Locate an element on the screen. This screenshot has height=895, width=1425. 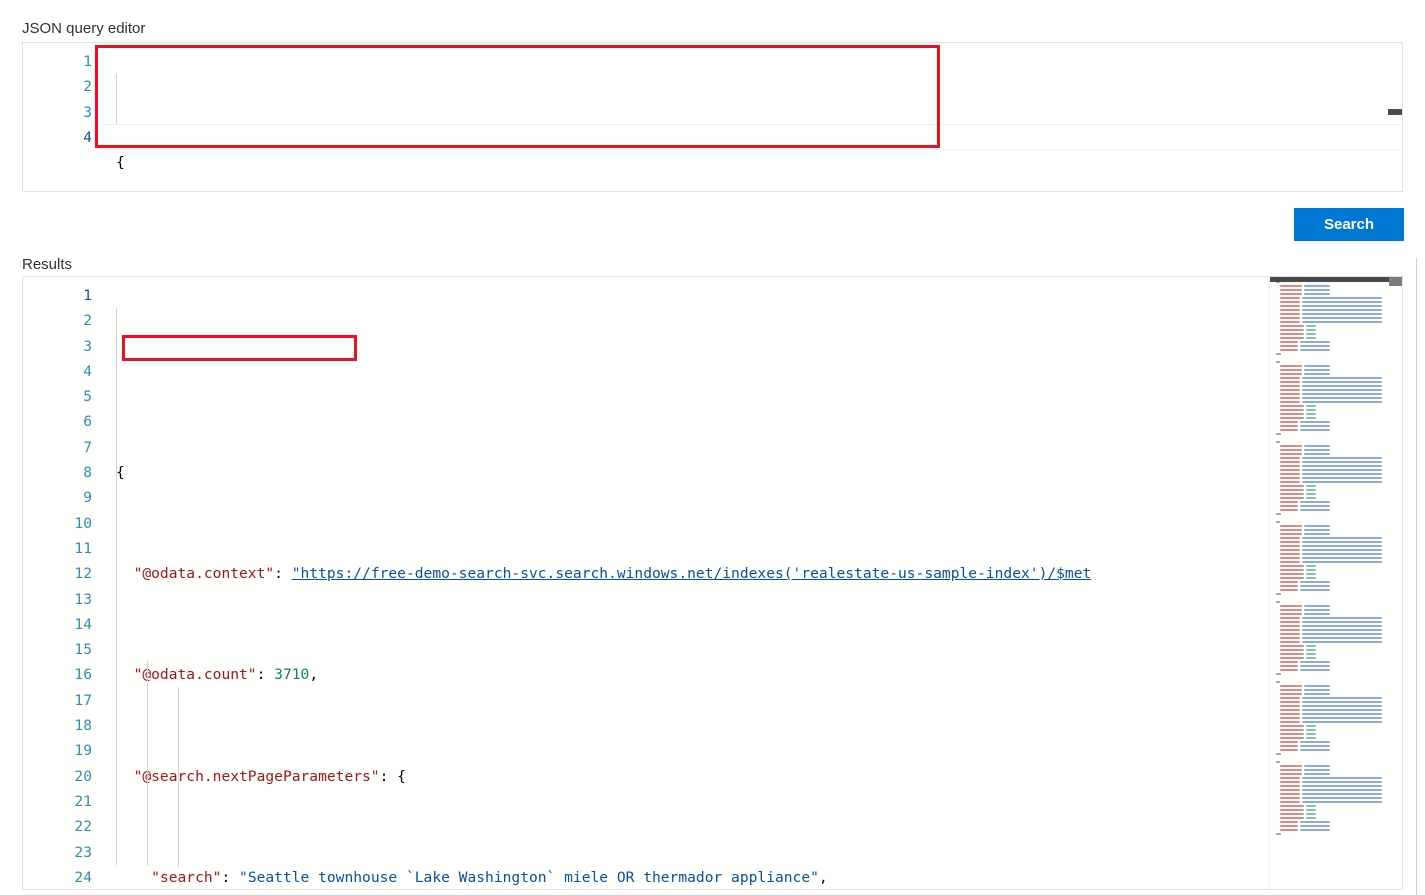
query-editor-scroll-marker is located at coordinates (1395, 112).